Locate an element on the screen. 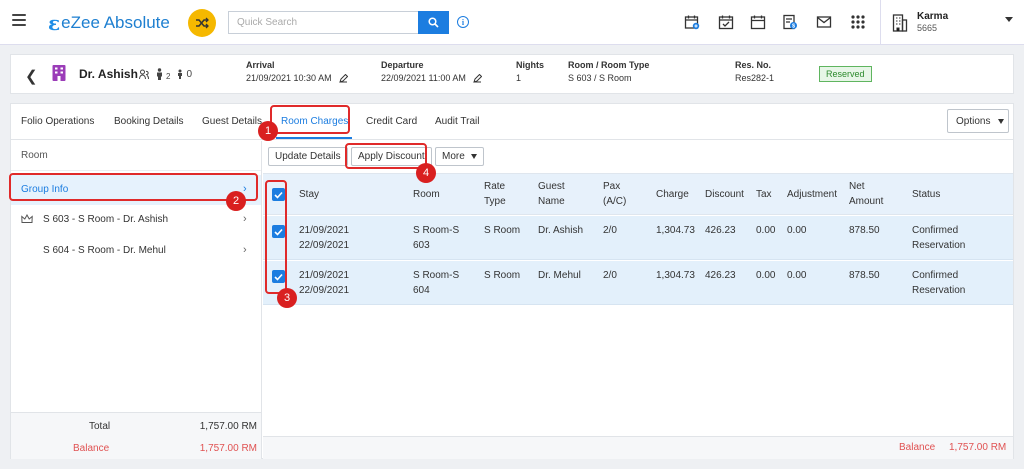 Image resolution: width=1024 pixels, height=469 pixels. more-button: More is located at coordinates (459, 156).